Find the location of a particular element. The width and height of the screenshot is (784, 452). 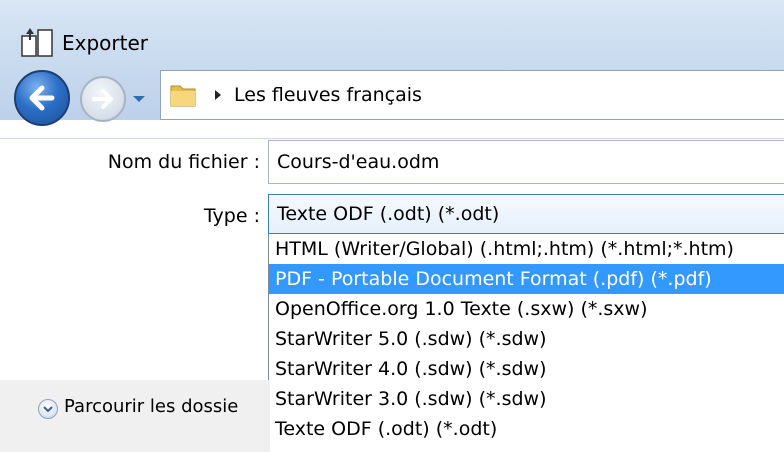

divider is located at coordinates (392, 138).